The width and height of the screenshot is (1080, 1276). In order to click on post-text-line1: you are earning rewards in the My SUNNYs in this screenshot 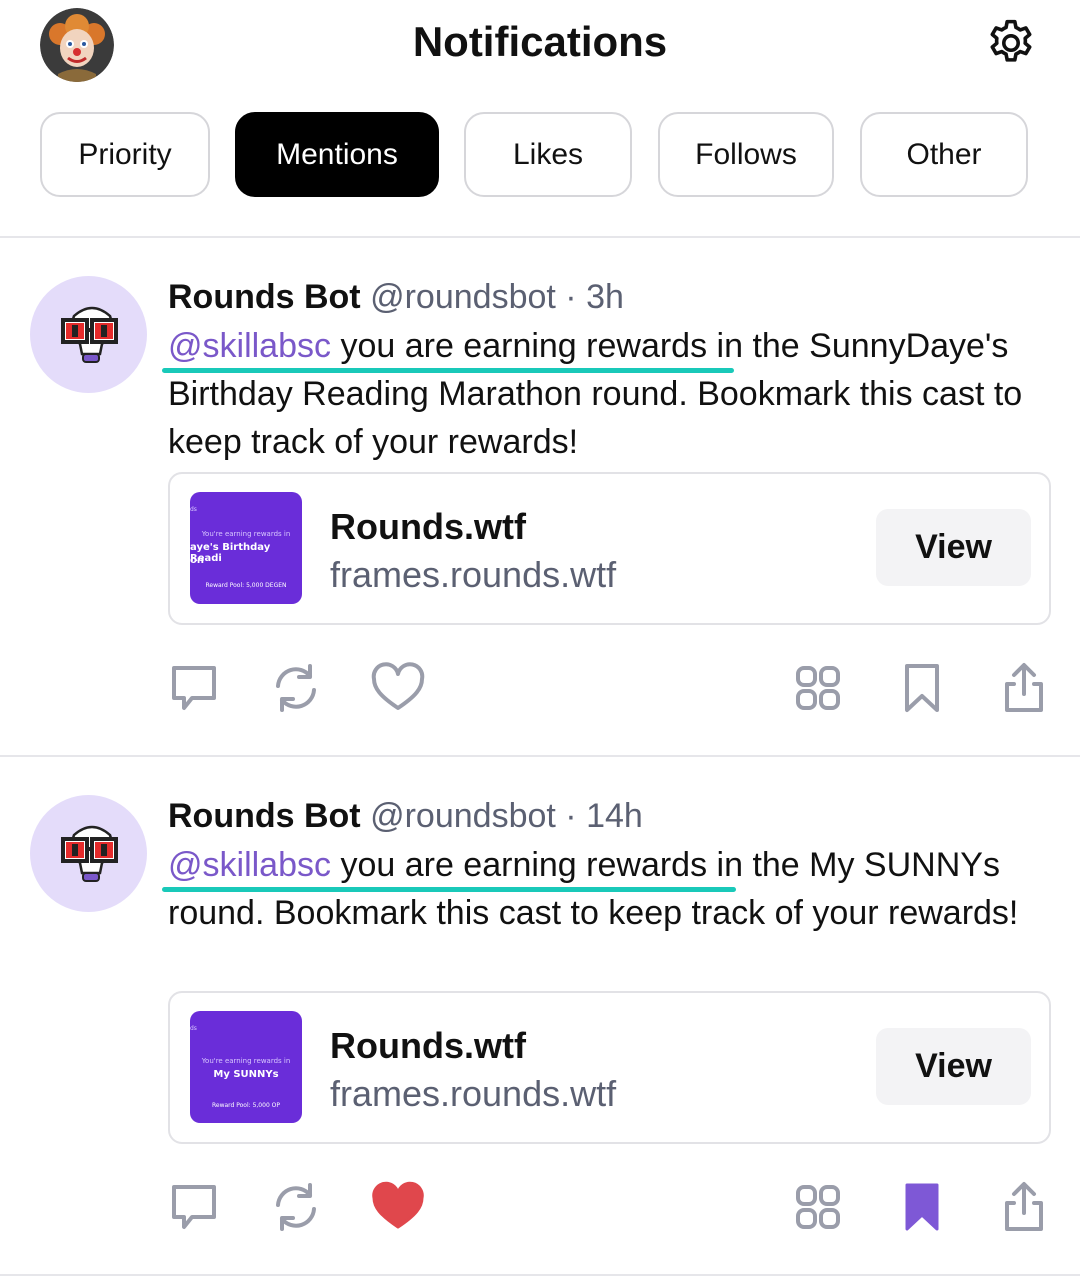, I will do `click(665, 865)`.